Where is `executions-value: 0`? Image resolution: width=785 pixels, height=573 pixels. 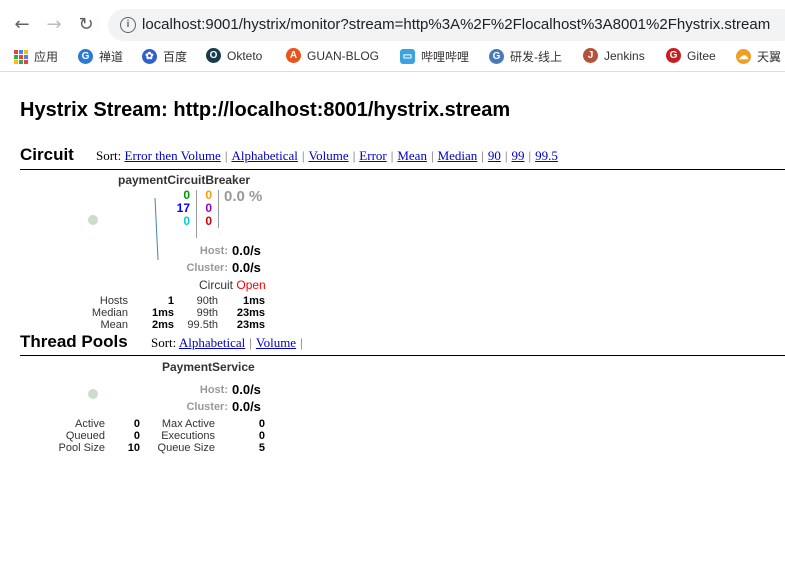
executions-value: 0 is located at coordinates (261, 436).